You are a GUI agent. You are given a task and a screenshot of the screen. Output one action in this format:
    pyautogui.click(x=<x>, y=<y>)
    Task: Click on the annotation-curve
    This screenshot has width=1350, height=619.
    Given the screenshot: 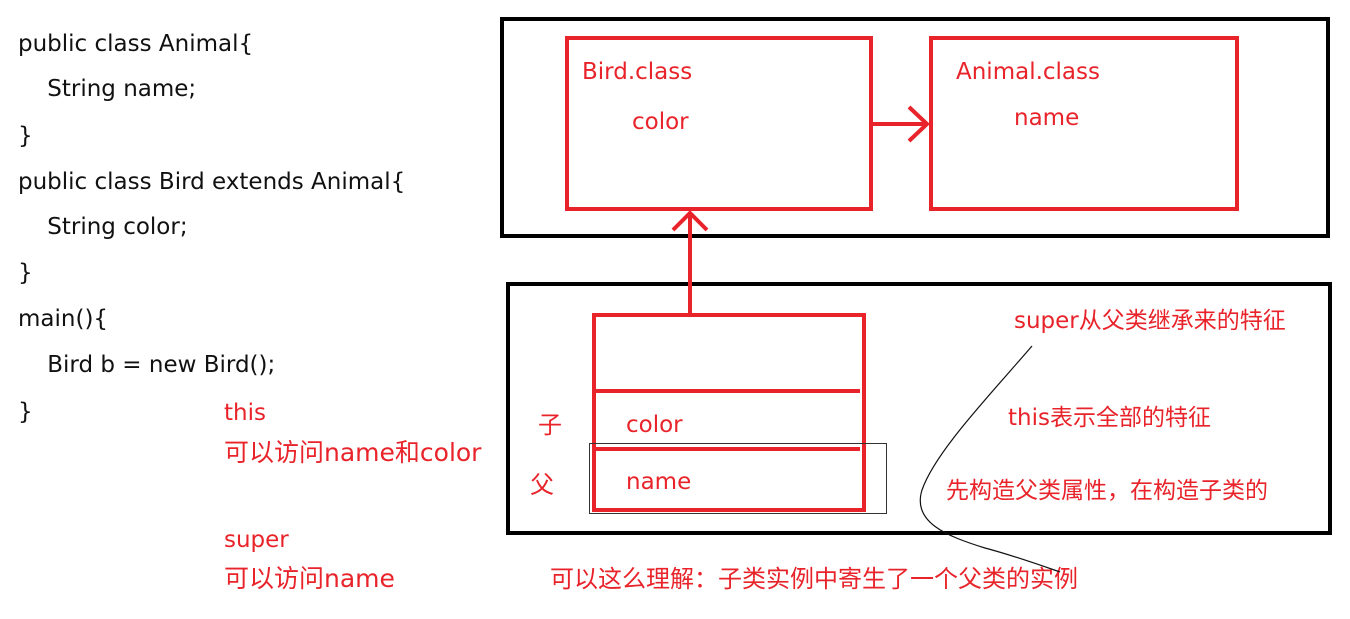 What is the action you would take?
    pyautogui.click(x=990, y=459)
    